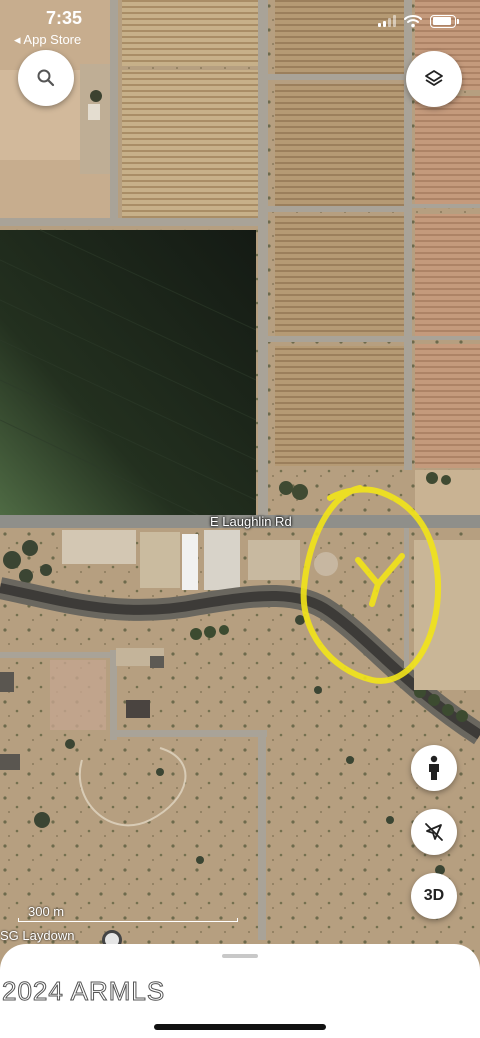 Image resolution: width=480 pixels, height=1038 pixels. Describe the element at coordinates (47, 40) in the screenshot. I see `back-to-app-store-link: ◂ App Store` at that location.